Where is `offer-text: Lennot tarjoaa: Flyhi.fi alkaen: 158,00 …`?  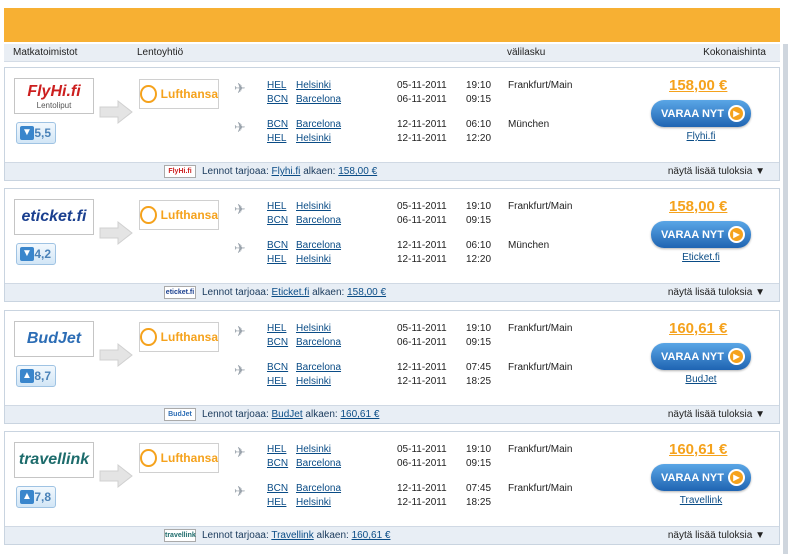
offer-text: Lennot tarjoaa: Flyhi.fi alkaen: 158,00 … is located at coordinates (289, 171).